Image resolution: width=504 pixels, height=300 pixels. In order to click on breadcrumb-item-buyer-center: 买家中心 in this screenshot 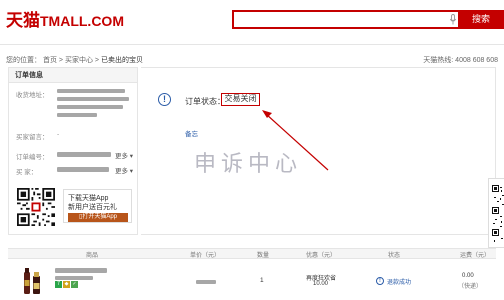, I will do `click(79, 60)`.